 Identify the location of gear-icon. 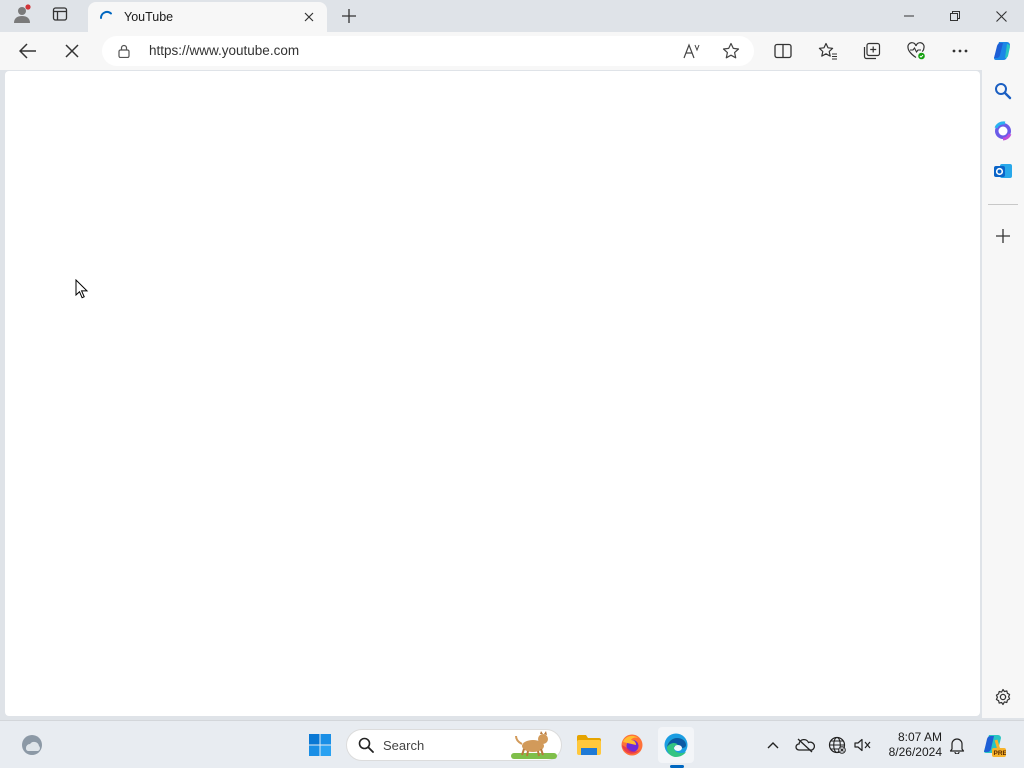
(1003, 697).